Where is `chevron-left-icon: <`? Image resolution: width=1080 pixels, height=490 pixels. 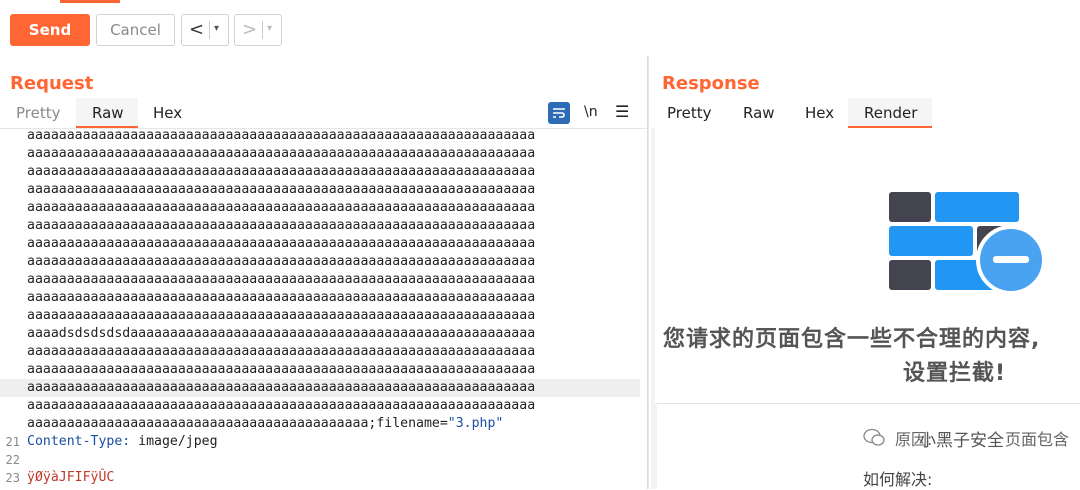 chevron-left-icon: < is located at coordinates (197, 29).